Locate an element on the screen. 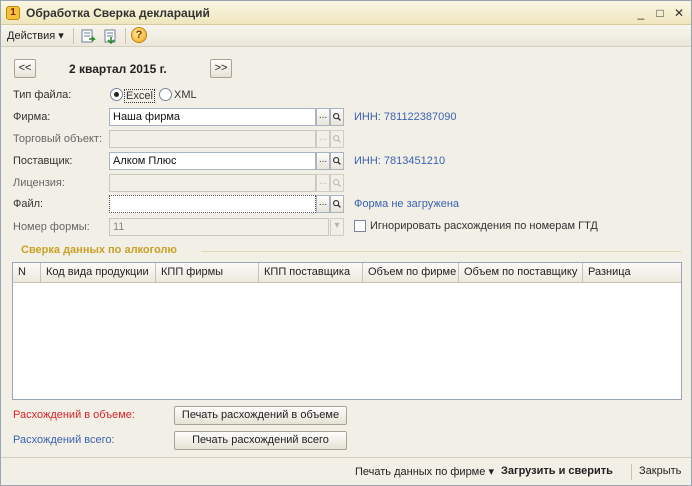 The image size is (692, 486). print-firm-data-menu: Печать данных по фирме ▾ is located at coordinates (424, 471).